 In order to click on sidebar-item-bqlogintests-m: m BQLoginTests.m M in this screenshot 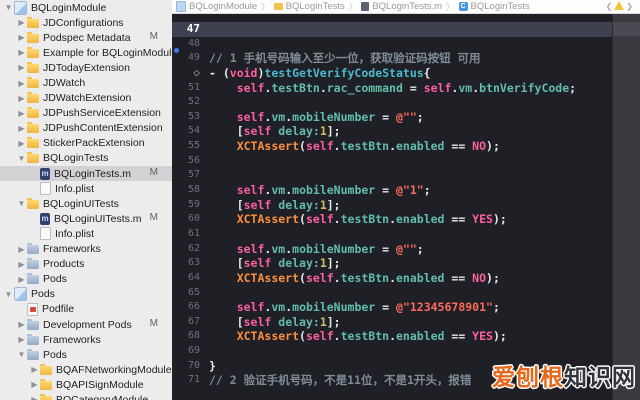, I will do `click(86, 174)`.